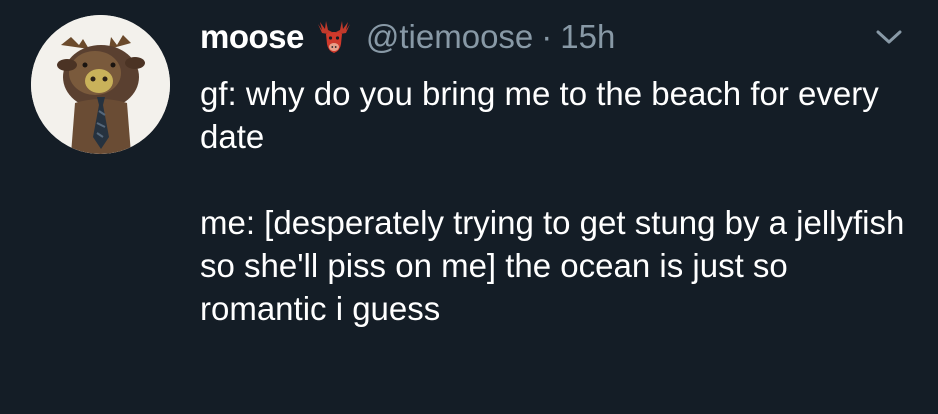 Image resolution: width=938 pixels, height=414 pixels. I want to click on handle: @tiemoose, so click(449, 37).